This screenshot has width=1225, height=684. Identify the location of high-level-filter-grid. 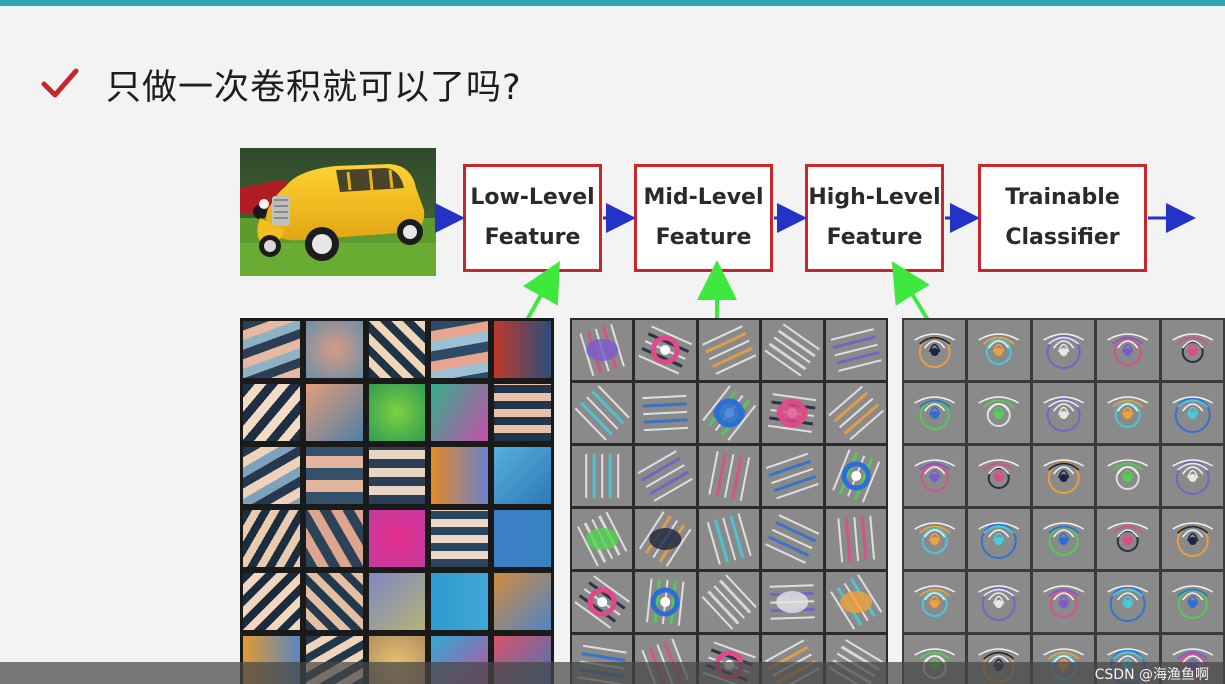
(1063, 501).